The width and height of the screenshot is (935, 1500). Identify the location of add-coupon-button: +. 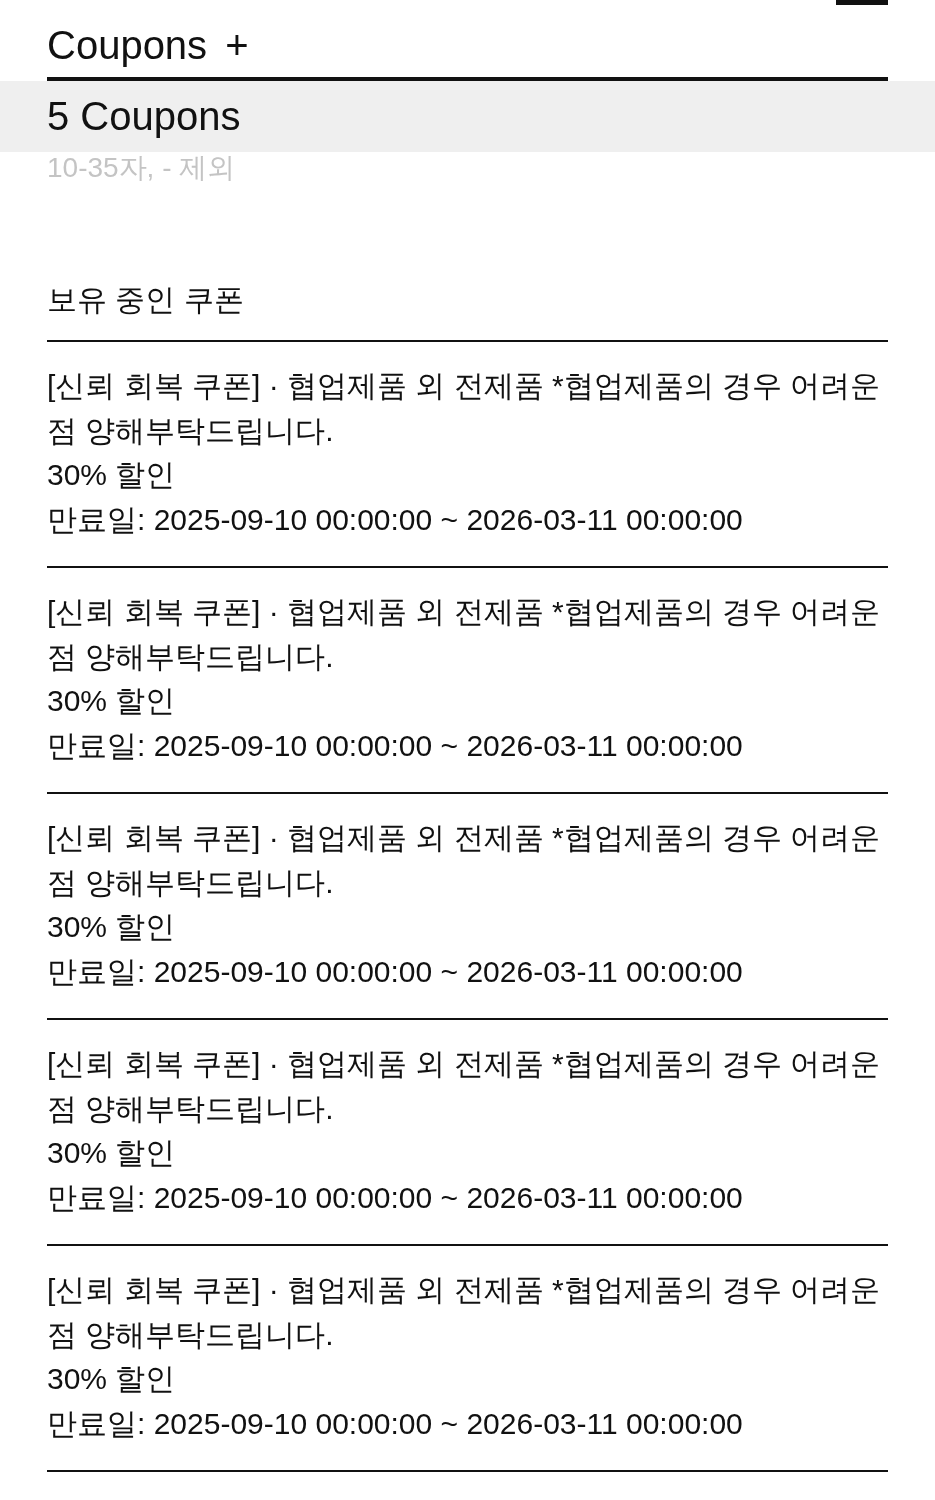
(237, 45).